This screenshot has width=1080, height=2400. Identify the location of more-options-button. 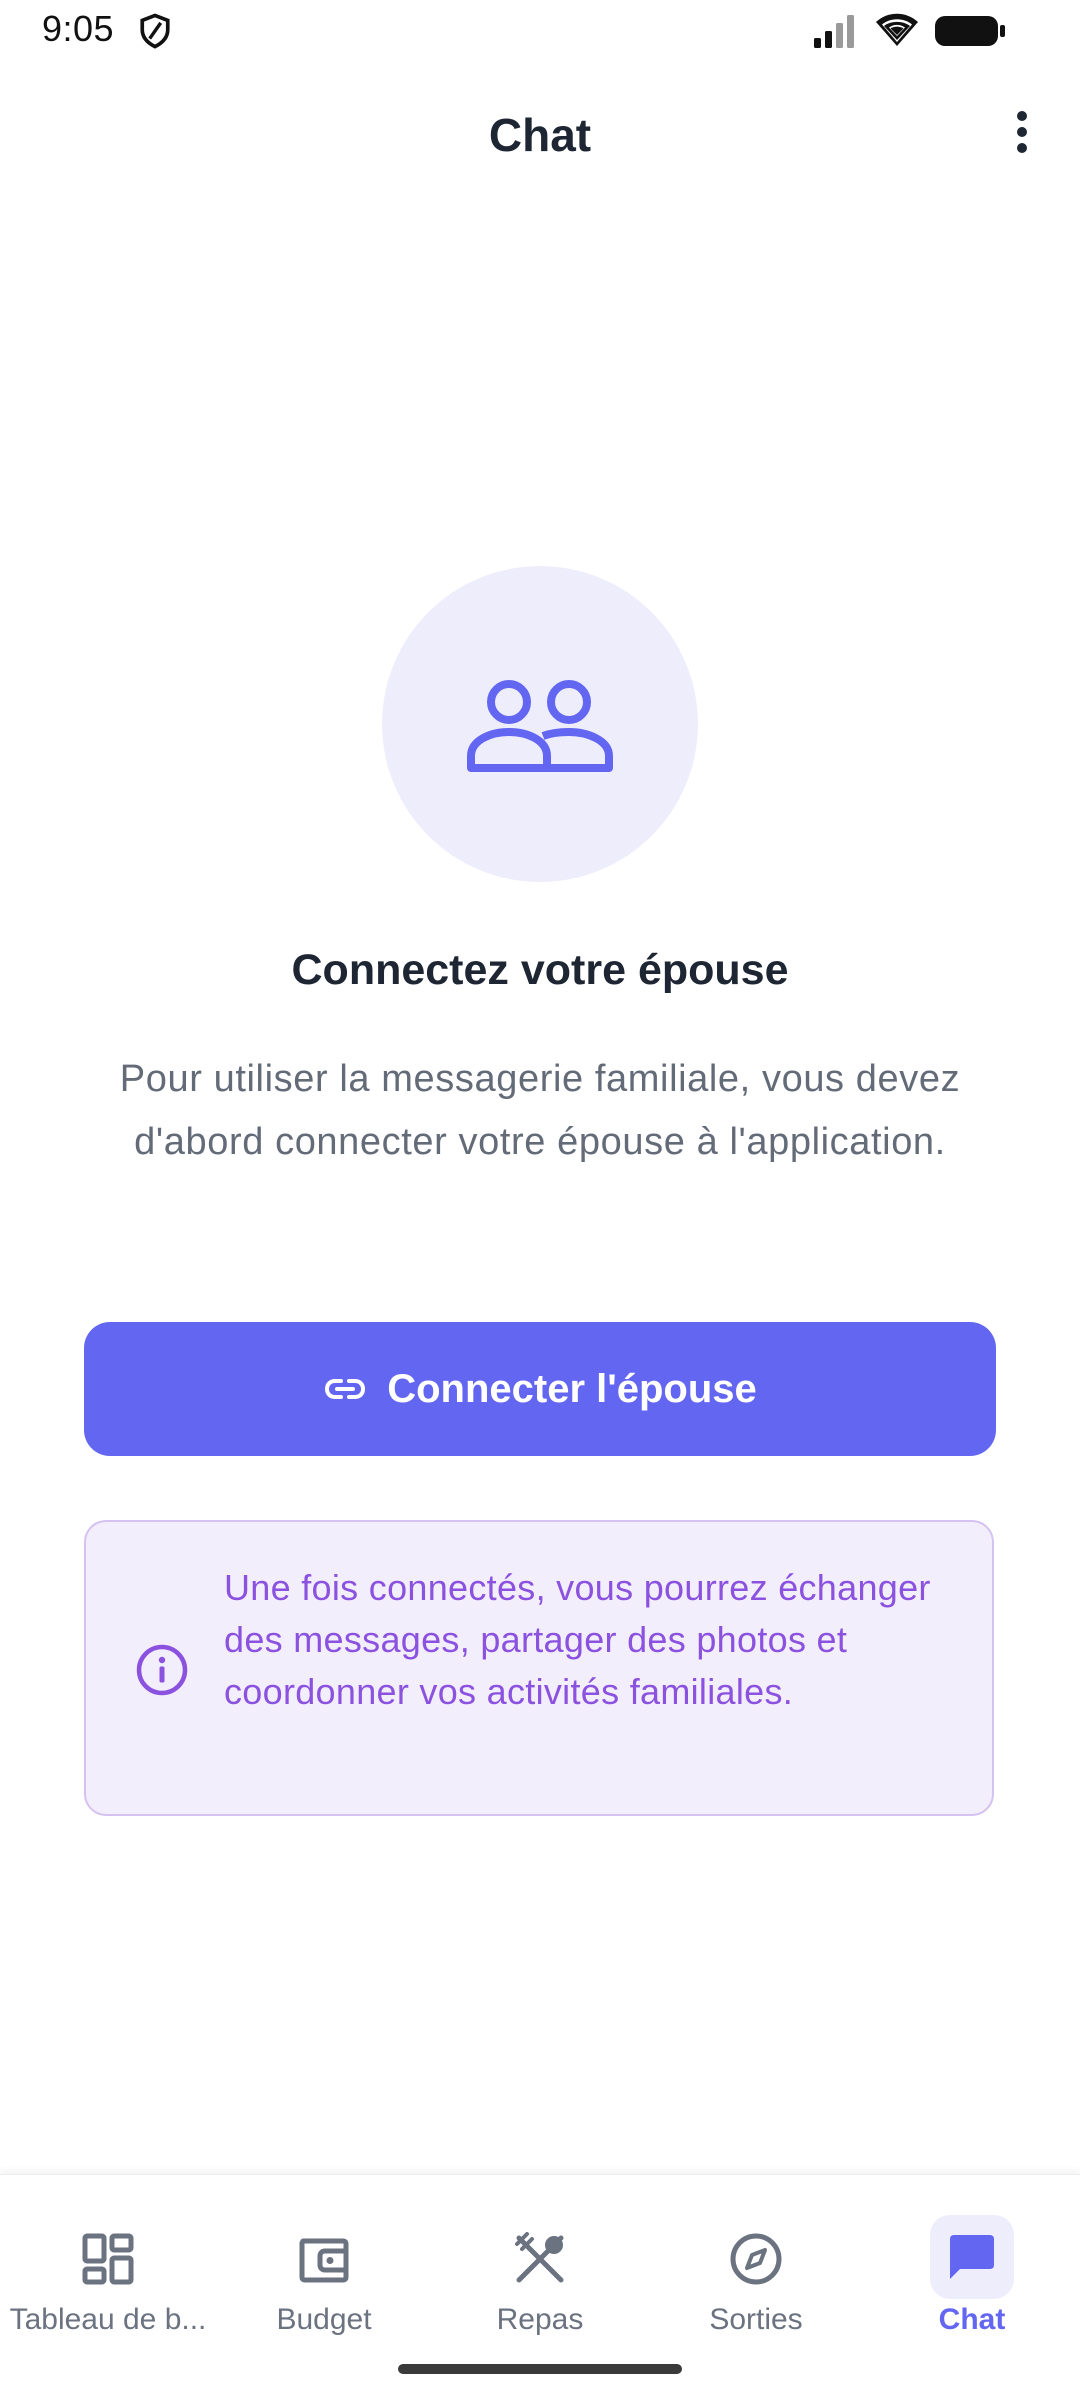
(1022, 132).